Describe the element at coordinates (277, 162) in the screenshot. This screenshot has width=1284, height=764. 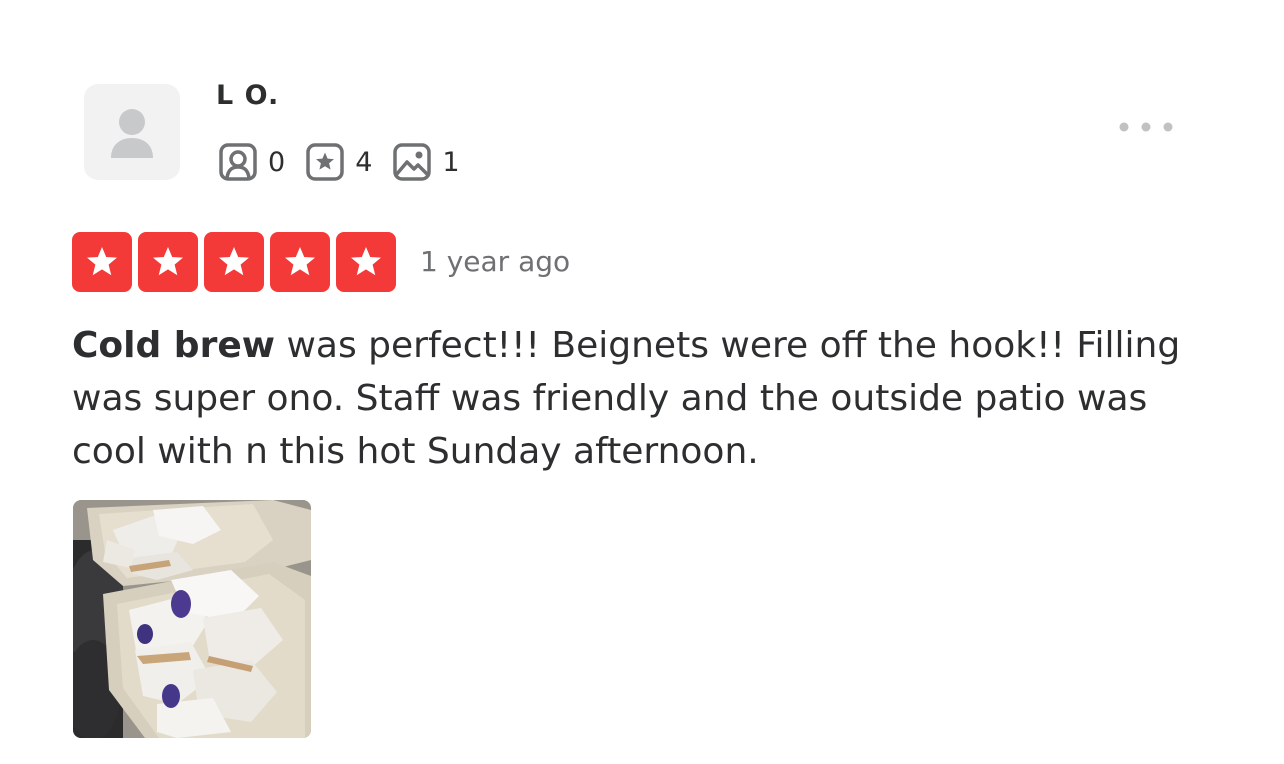
I see `friends-count: 0` at that location.